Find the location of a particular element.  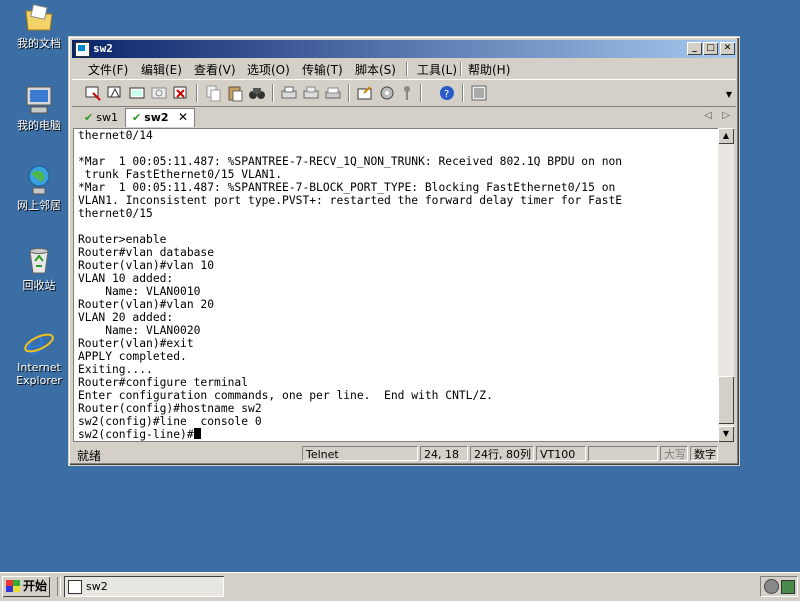

status-ready: 就绪 is located at coordinates (89, 456).